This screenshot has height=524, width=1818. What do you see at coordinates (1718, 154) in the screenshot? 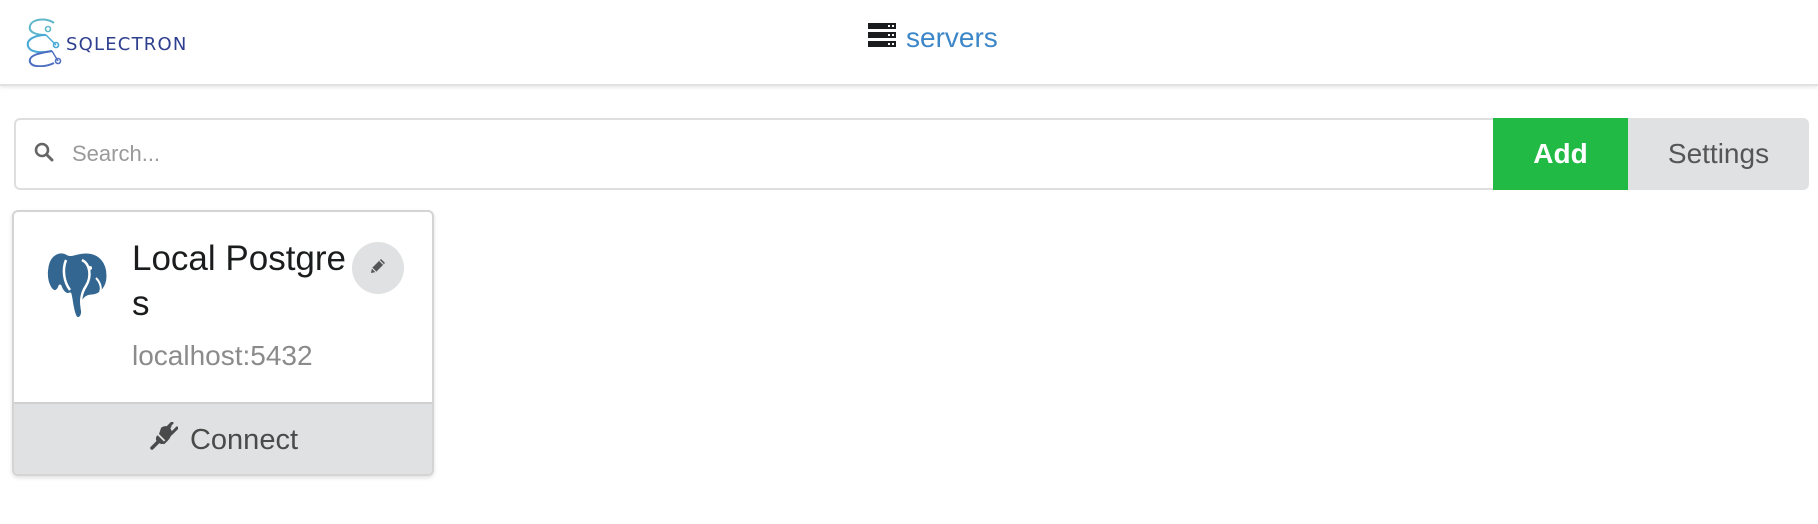
I see `settings-button: Settings` at bounding box center [1718, 154].